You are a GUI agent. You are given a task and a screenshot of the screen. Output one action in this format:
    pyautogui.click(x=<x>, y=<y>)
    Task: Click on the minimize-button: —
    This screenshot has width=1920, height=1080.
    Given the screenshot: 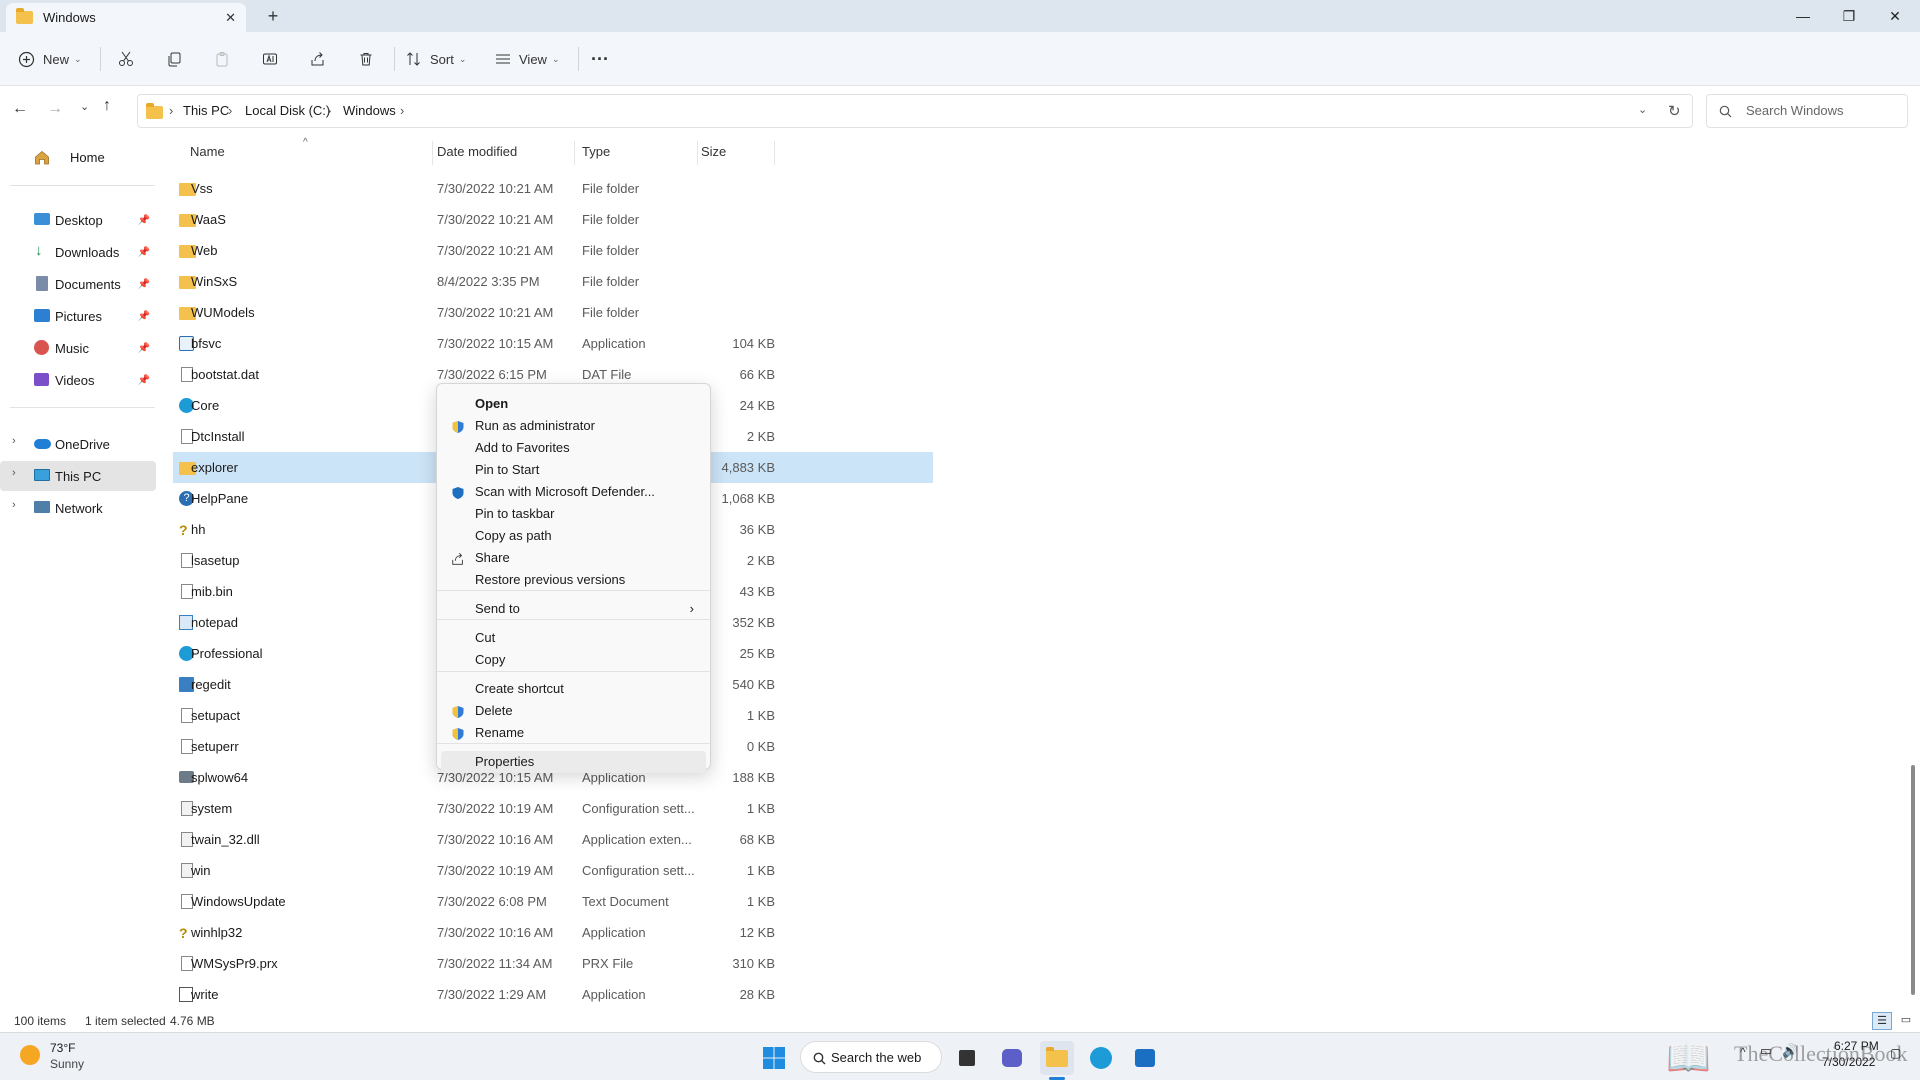 What is the action you would take?
    pyautogui.click(x=1803, y=16)
    